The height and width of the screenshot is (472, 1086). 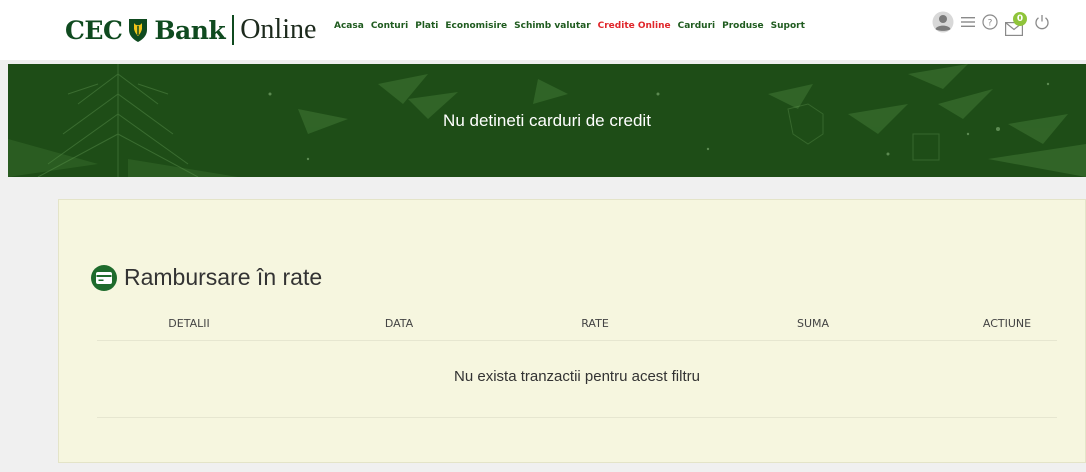 What do you see at coordinates (389, 26) in the screenshot?
I see `nav-item-conturi: Conturi` at bounding box center [389, 26].